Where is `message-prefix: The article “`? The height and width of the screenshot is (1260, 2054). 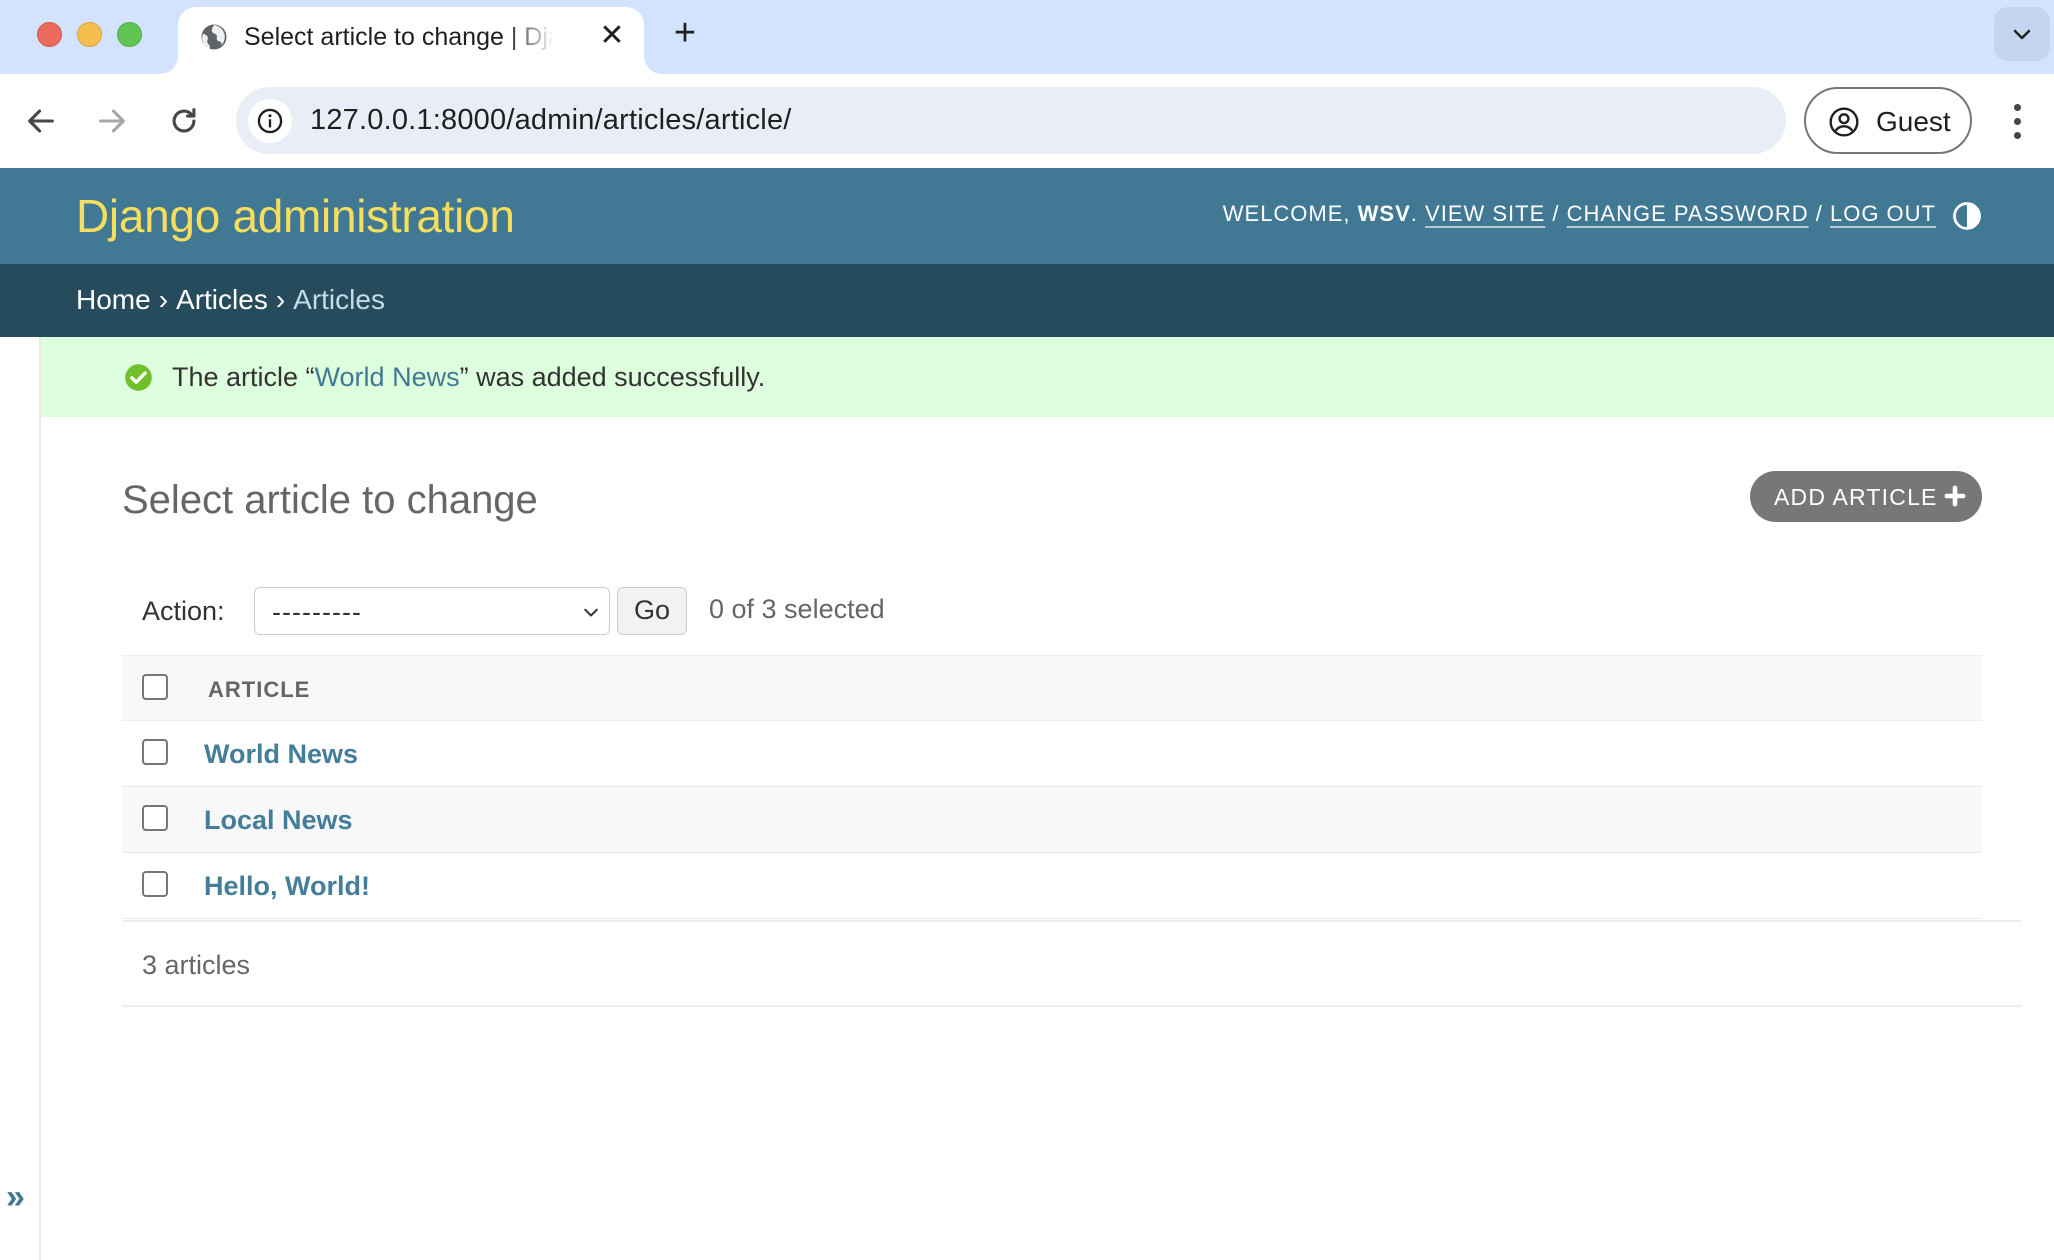 message-prefix: The article “ is located at coordinates (243, 377).